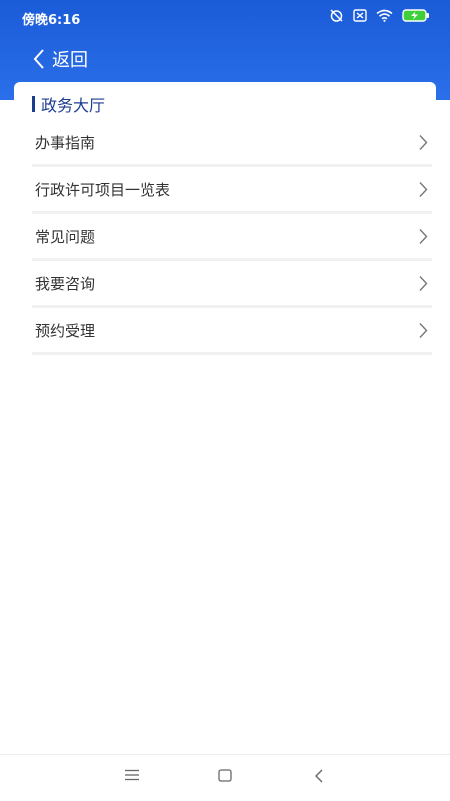 Image resolution: width=450 pixels, height=801 pixels. Describe the element at coordinates (336, 15) in the screenshot. I see `alarm-off-icon` at that location.